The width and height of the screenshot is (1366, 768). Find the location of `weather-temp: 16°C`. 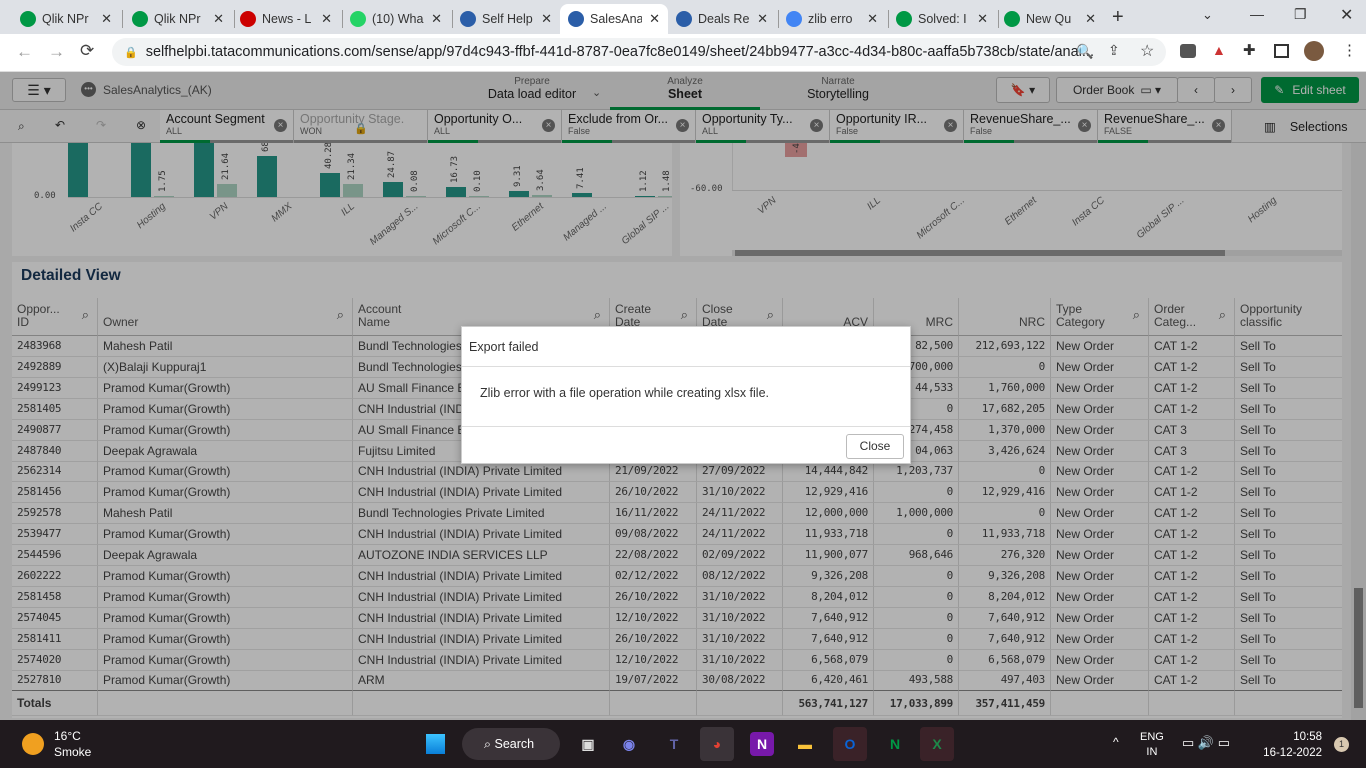

weather-temp: 16°C is located at coordinates (67, 736).